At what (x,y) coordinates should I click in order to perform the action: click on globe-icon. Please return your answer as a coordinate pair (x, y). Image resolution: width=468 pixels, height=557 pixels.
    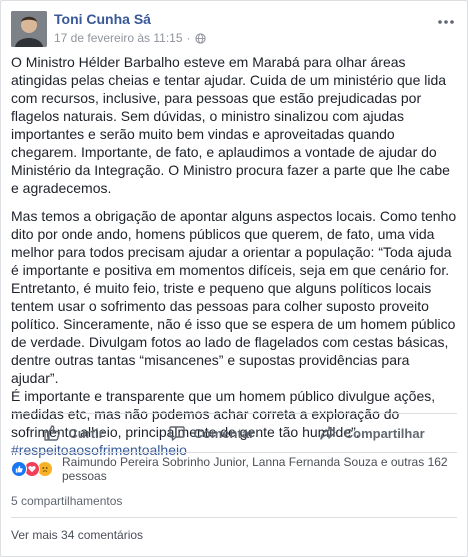
    Looking at the image, I should click on (200, 38).